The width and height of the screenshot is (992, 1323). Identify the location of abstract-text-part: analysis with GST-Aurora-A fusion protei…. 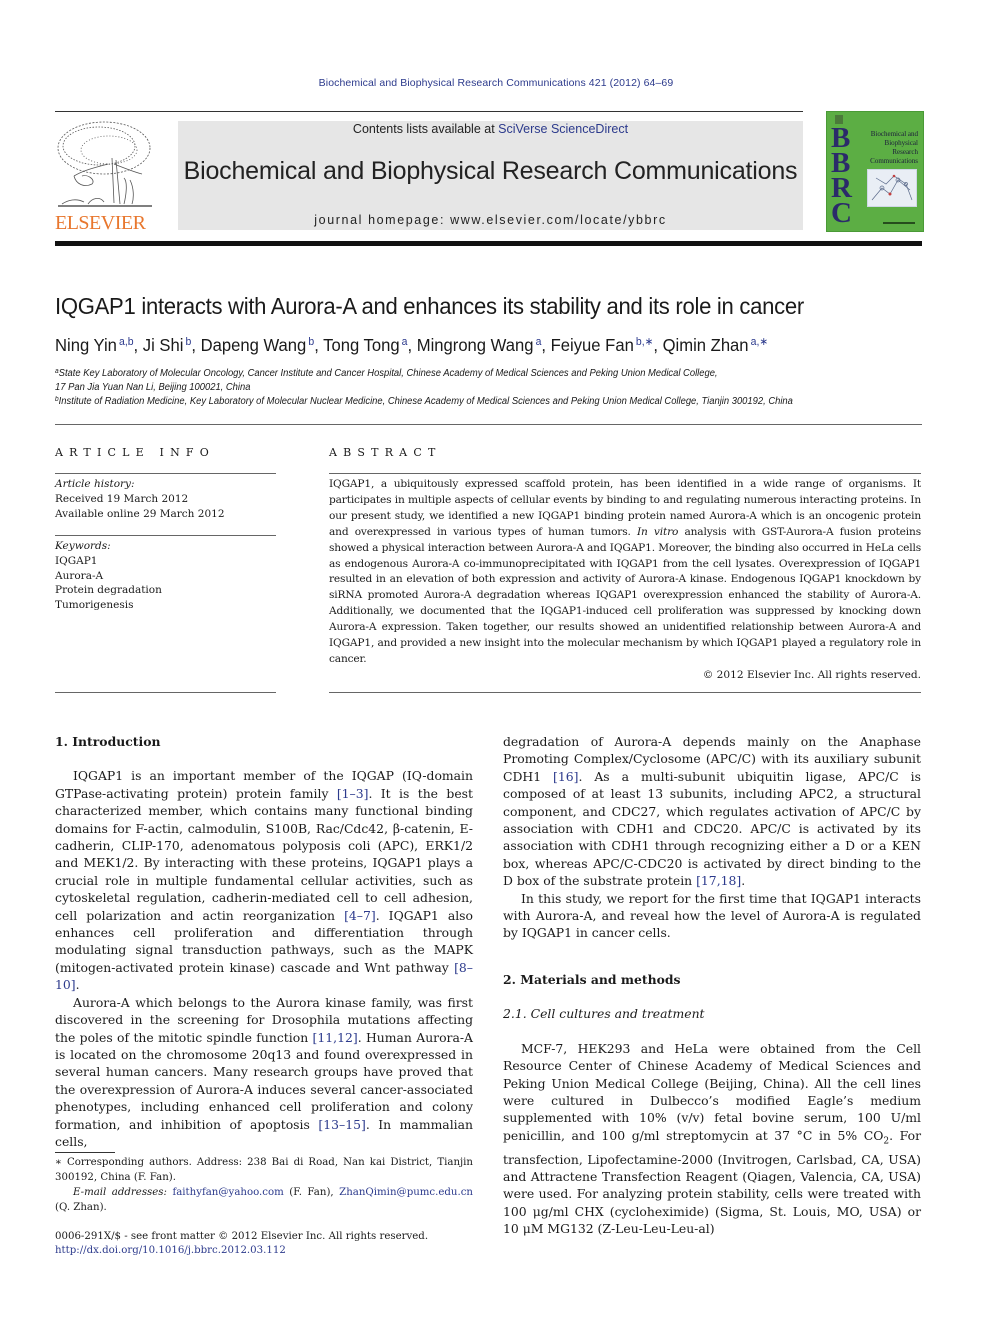
(625, 595).